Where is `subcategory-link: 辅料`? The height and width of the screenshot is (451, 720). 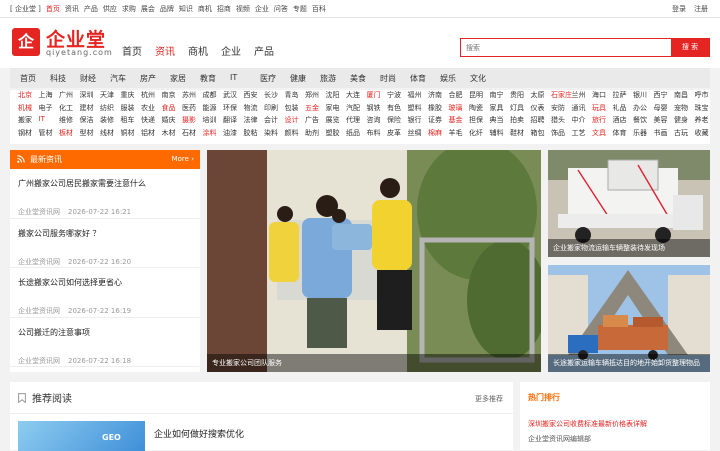 subcategory-link: 辅料 is located at coordinates (497, 133).